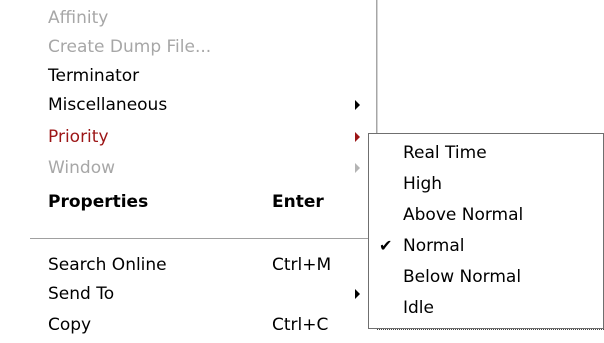  What do you see at coordinates (445, 153) in the screenshot?
I see `priority-option-label: Real Time` at bounding box center [445, 153].